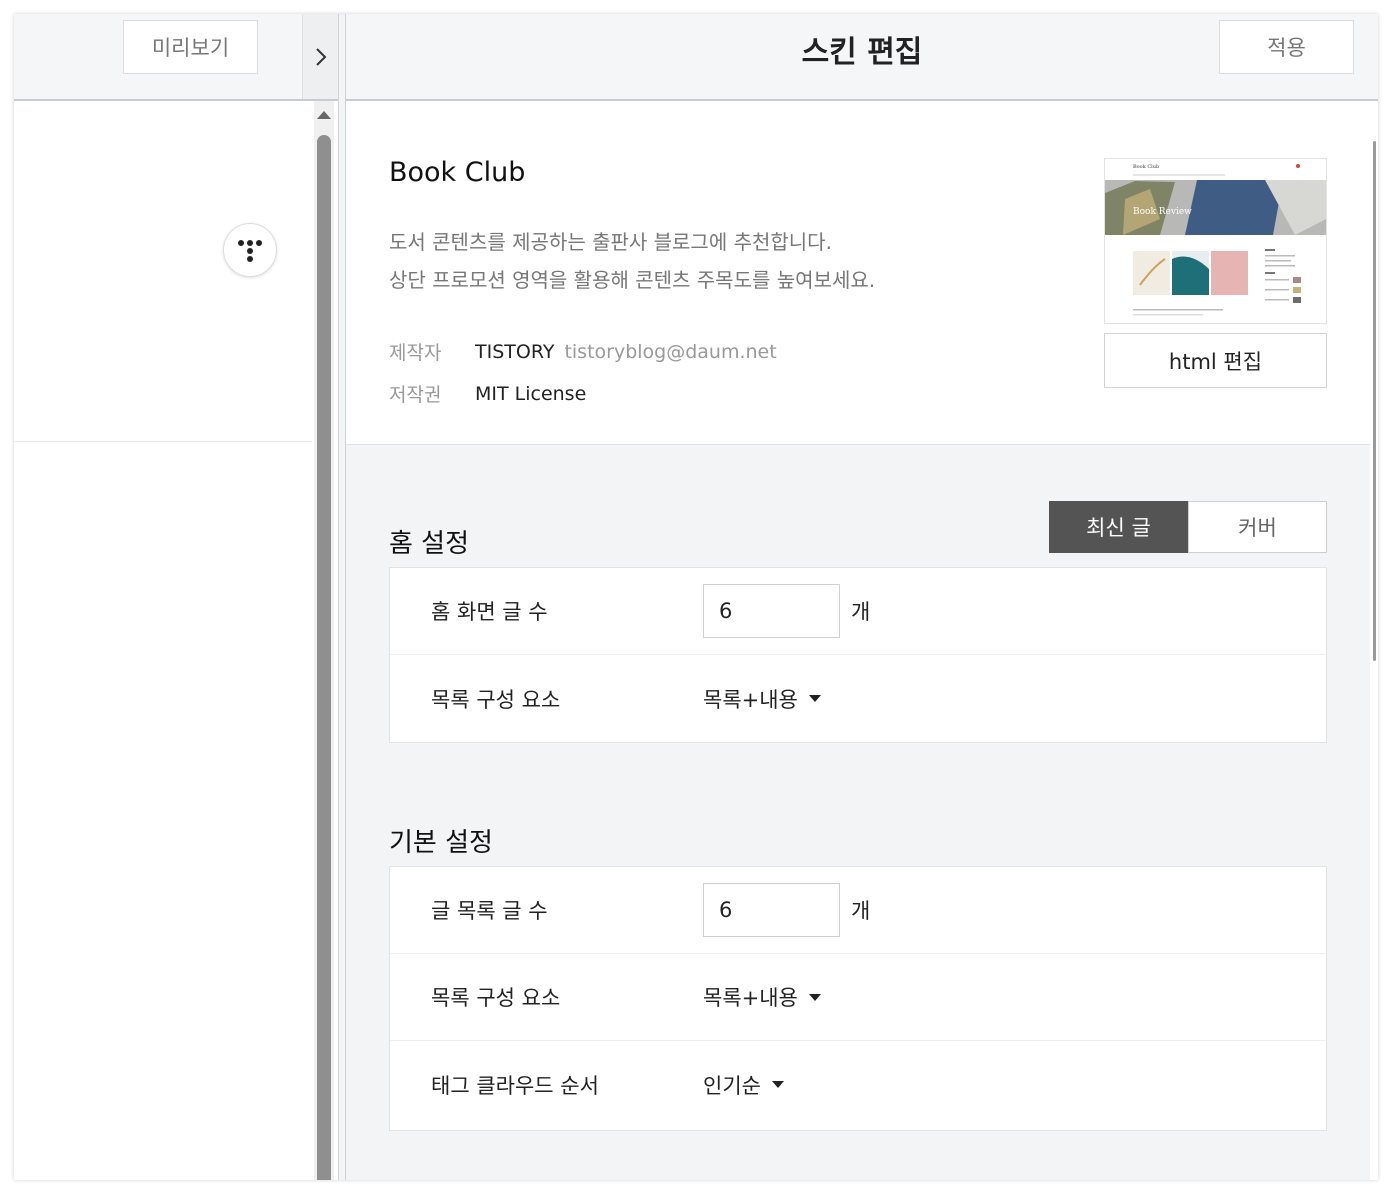  I want to click on basic-list-element-select: 목록+내용, so click(762, 997).